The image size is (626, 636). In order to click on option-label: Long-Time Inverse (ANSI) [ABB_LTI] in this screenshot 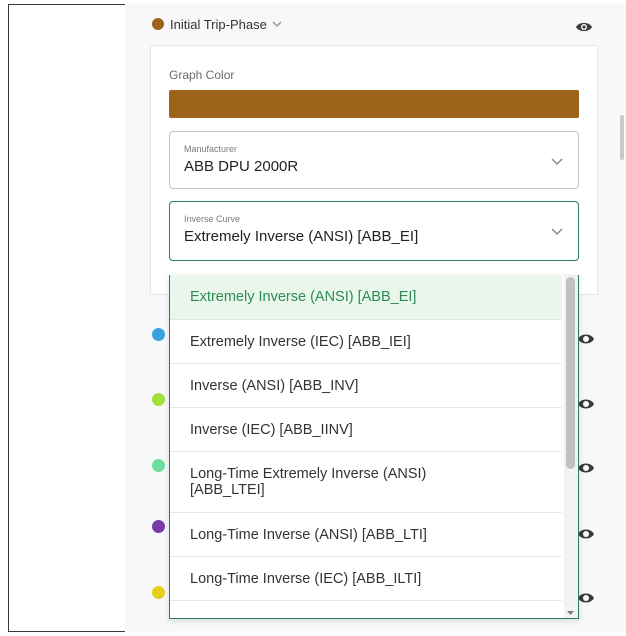, I will do `click(308, 534)`.